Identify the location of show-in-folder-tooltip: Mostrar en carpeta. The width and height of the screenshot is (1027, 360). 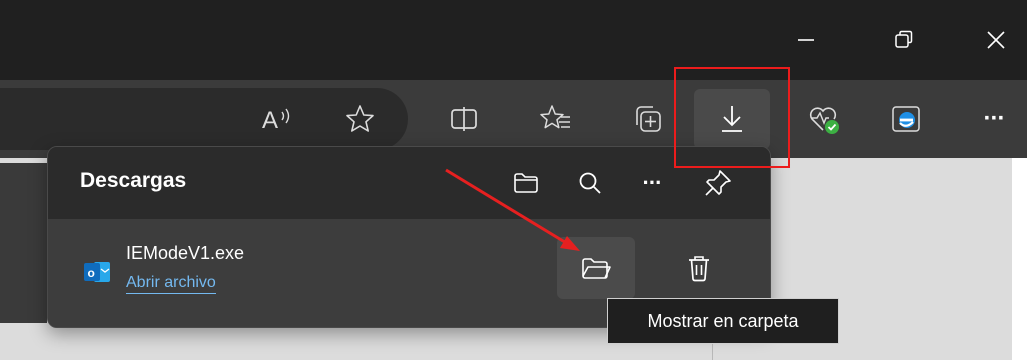
(723, 321).